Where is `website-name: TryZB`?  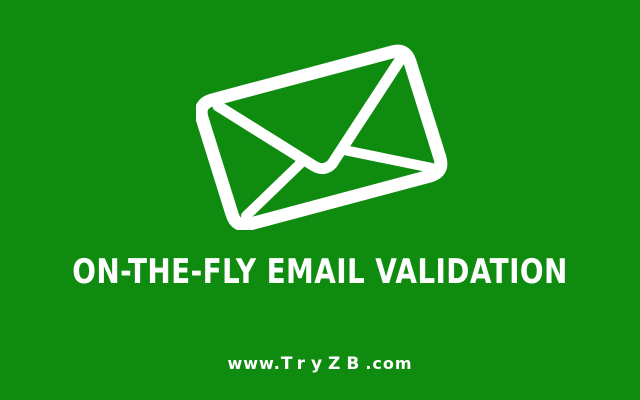
website-name: TryZB is located at coordinates (323, 364).